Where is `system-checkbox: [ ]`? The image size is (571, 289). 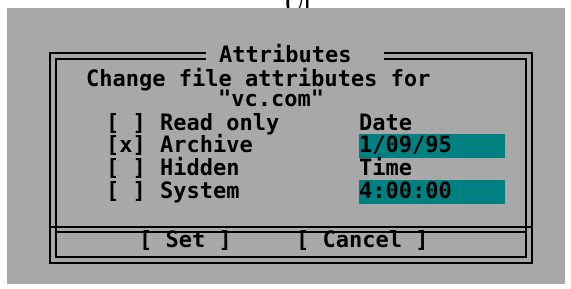
system-checkbox: [ ] is located at coordinates (126, 192).